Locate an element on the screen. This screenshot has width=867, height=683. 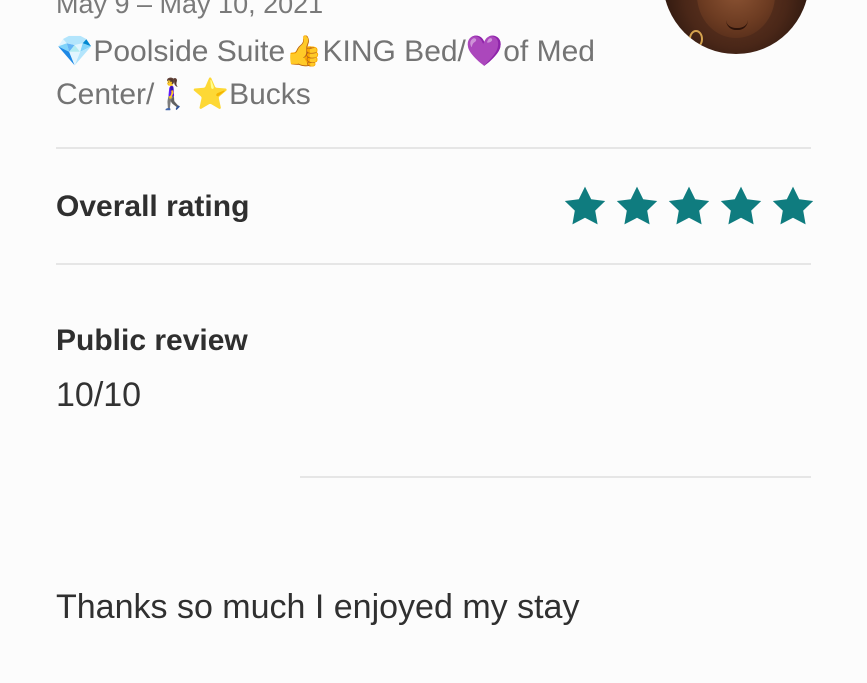
overall-rating-label: Overall rating is located at coordinates (153, 206).